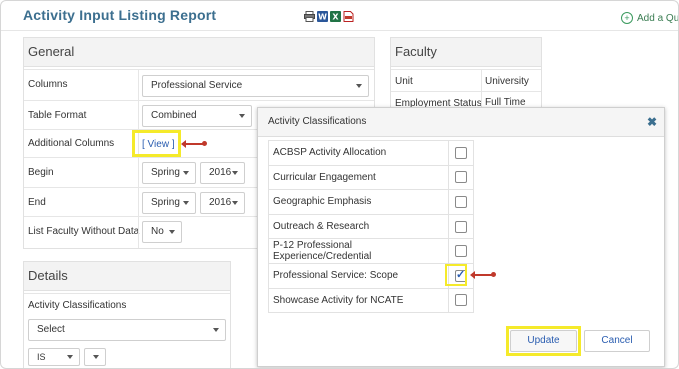 This screenshot has width=679, height=369. I want to click on begin-year-value: 2016, so click(220, 172).